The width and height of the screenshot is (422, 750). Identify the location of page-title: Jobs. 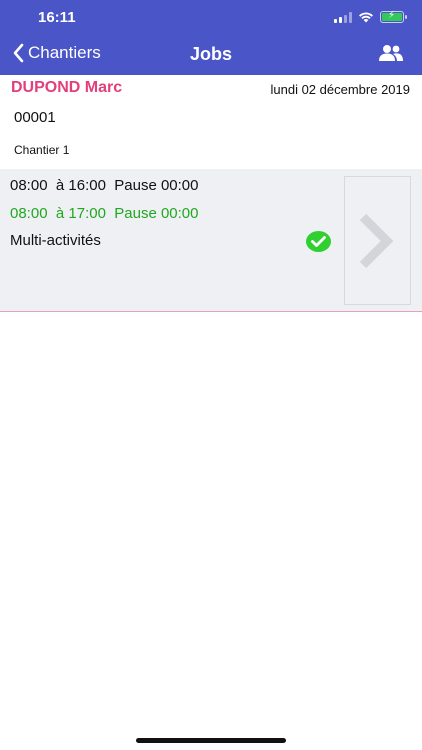
(210, 54).